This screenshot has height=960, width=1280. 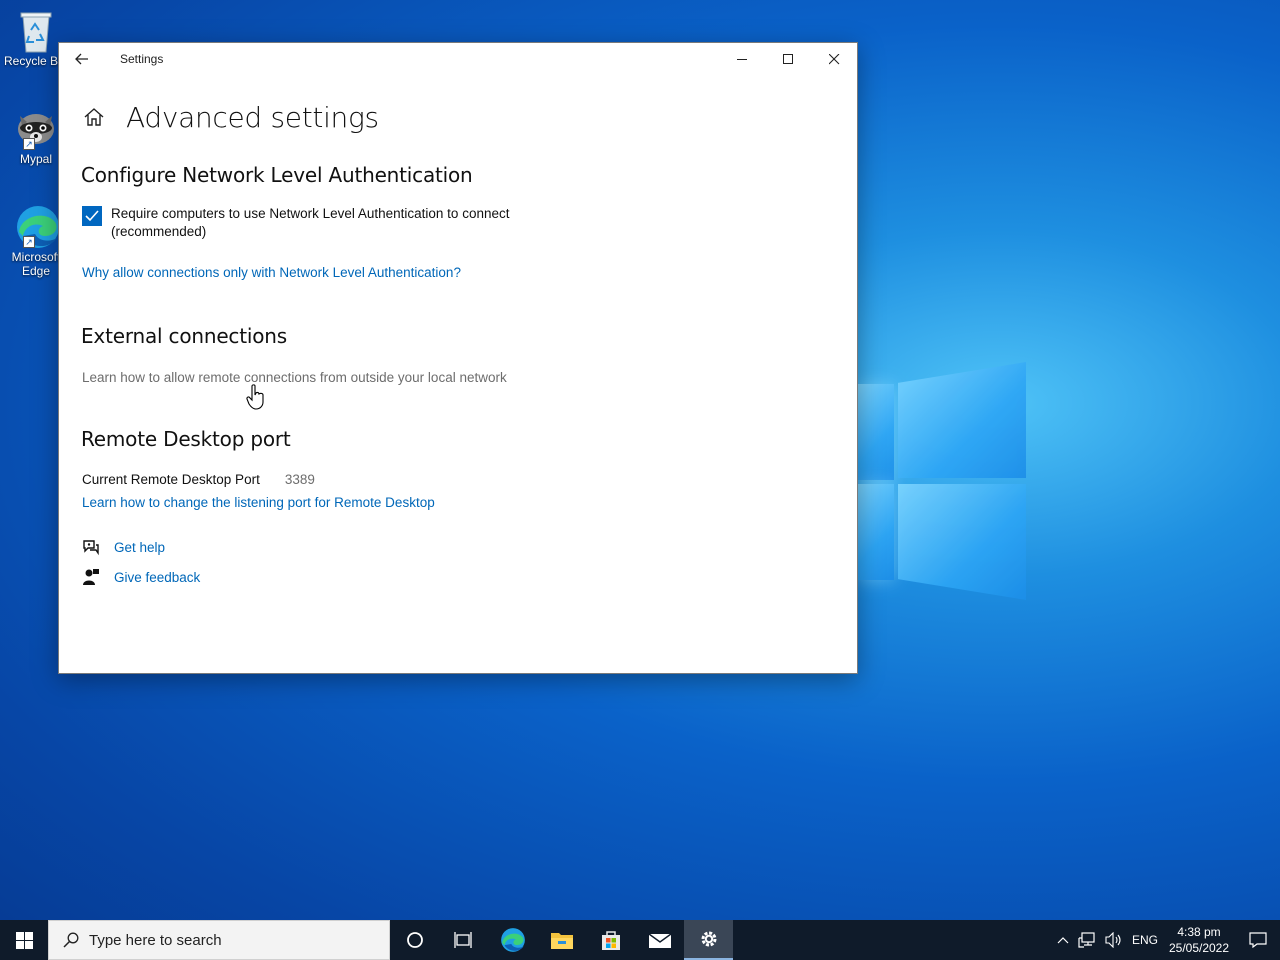 I want to click on minimize-icon, so click(x=741, y=59).